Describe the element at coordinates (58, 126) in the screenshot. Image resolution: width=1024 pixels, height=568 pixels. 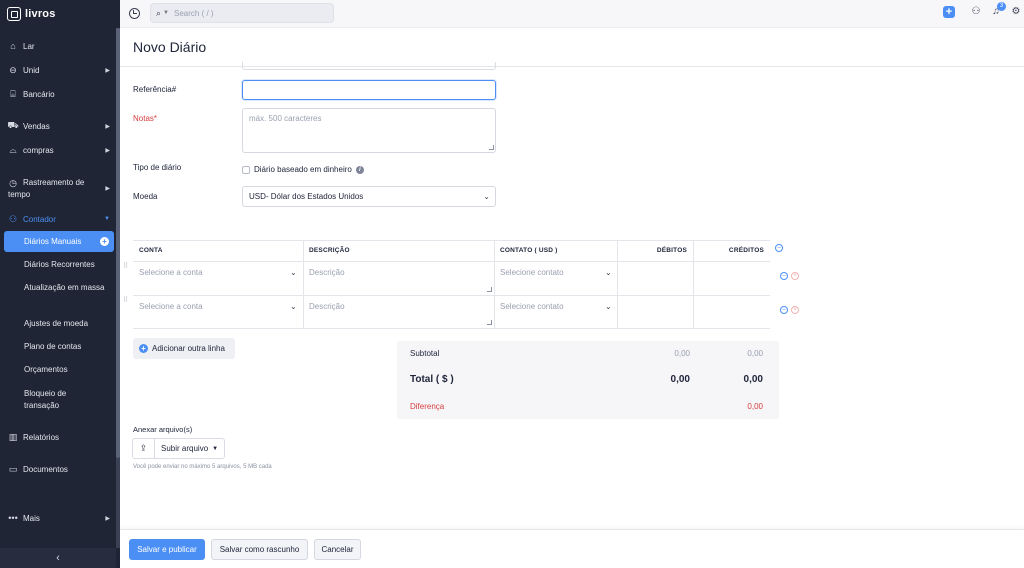
I see `sidebar-item-vendas: ⛟ Vendas ▶` at that location.